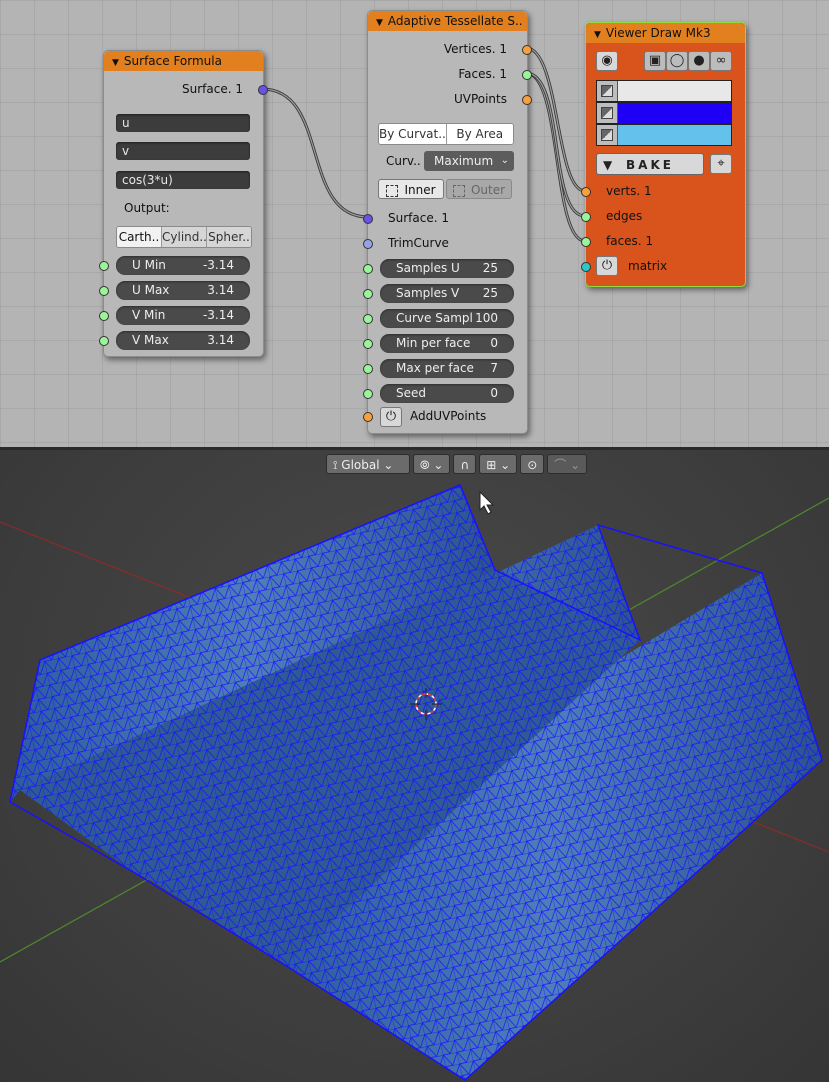  What do you see at coordinates (360, 465) in the screenshot?
I see `orientation-value: Global` at bounding box center [360, 465].